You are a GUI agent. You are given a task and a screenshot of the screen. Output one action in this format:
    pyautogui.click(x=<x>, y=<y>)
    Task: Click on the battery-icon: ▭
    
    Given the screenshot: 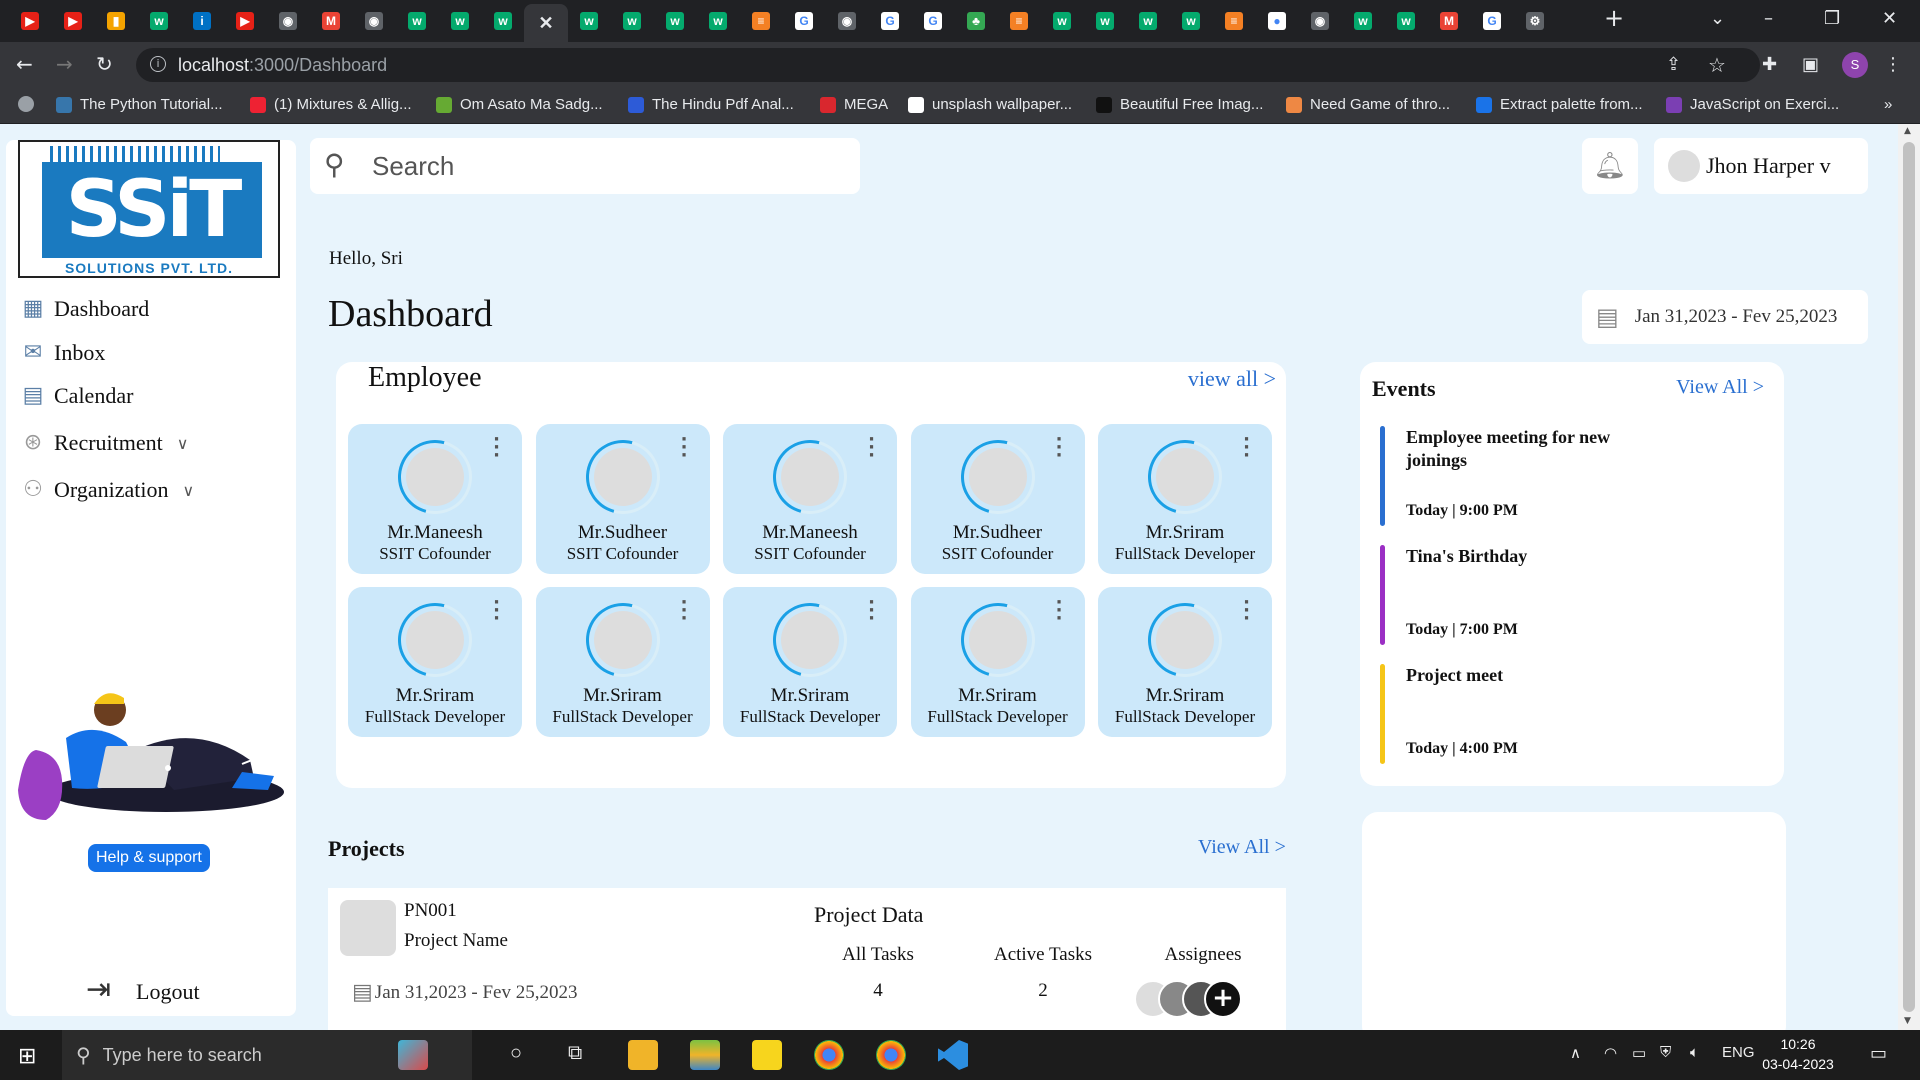 What is the action you would take?
    pyautogui.click(x=1639, y=1053)
    